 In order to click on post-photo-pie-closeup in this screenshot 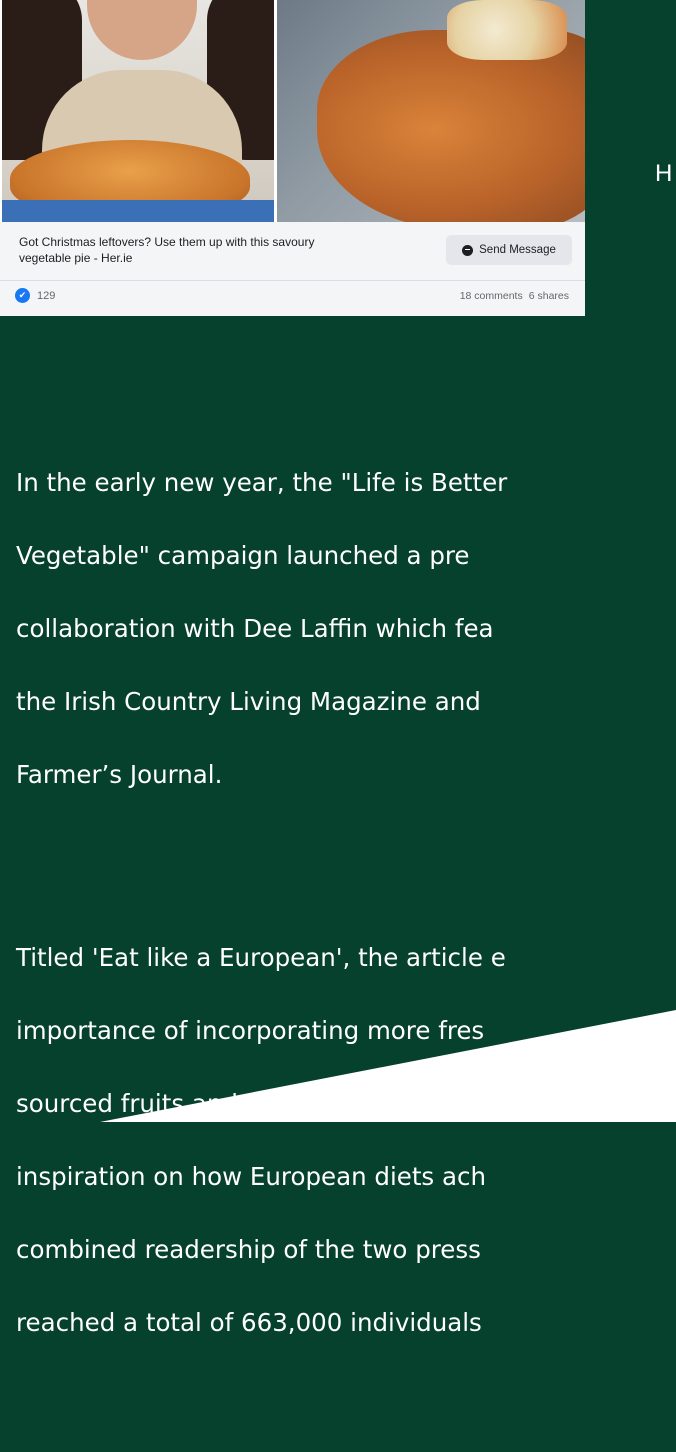, I will do `click(431, 111)`.